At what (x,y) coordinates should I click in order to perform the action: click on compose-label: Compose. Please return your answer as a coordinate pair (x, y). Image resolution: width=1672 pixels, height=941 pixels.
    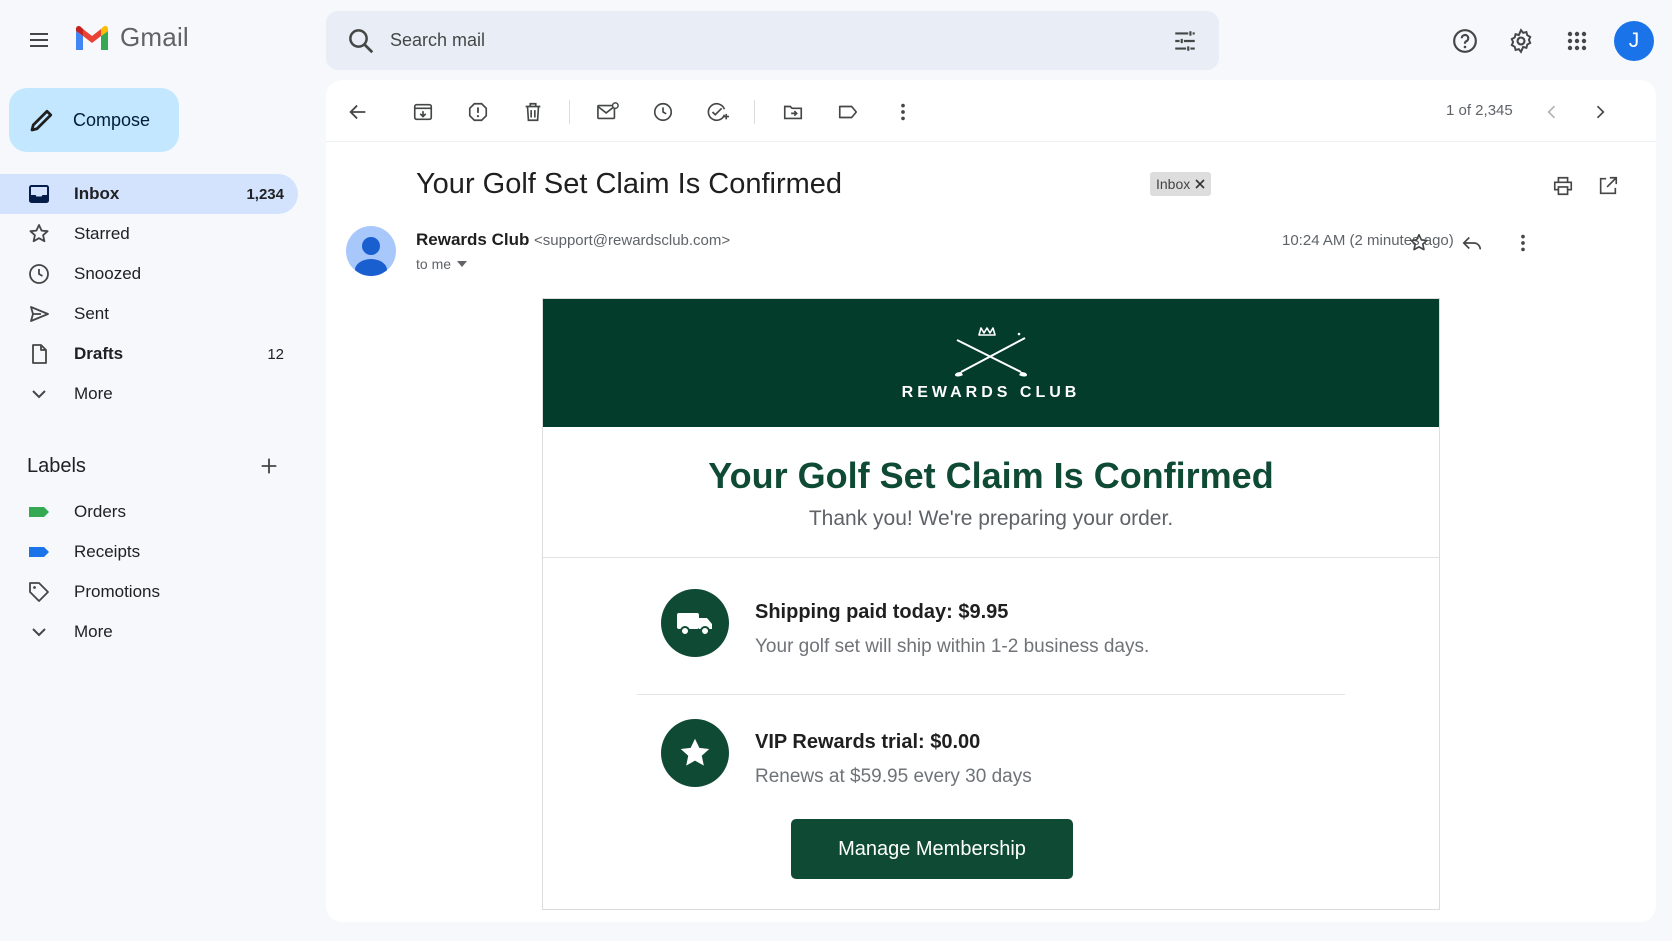
    Looking at the image, I should click on (112, 119).